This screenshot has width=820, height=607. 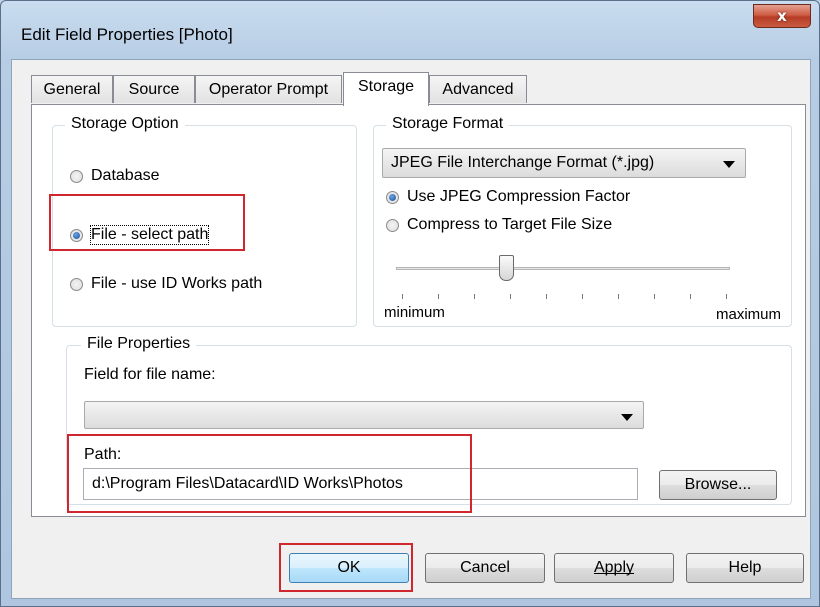 I want to click on field-for-file-name-label: Field for file name:, so click(x=150, y=374).